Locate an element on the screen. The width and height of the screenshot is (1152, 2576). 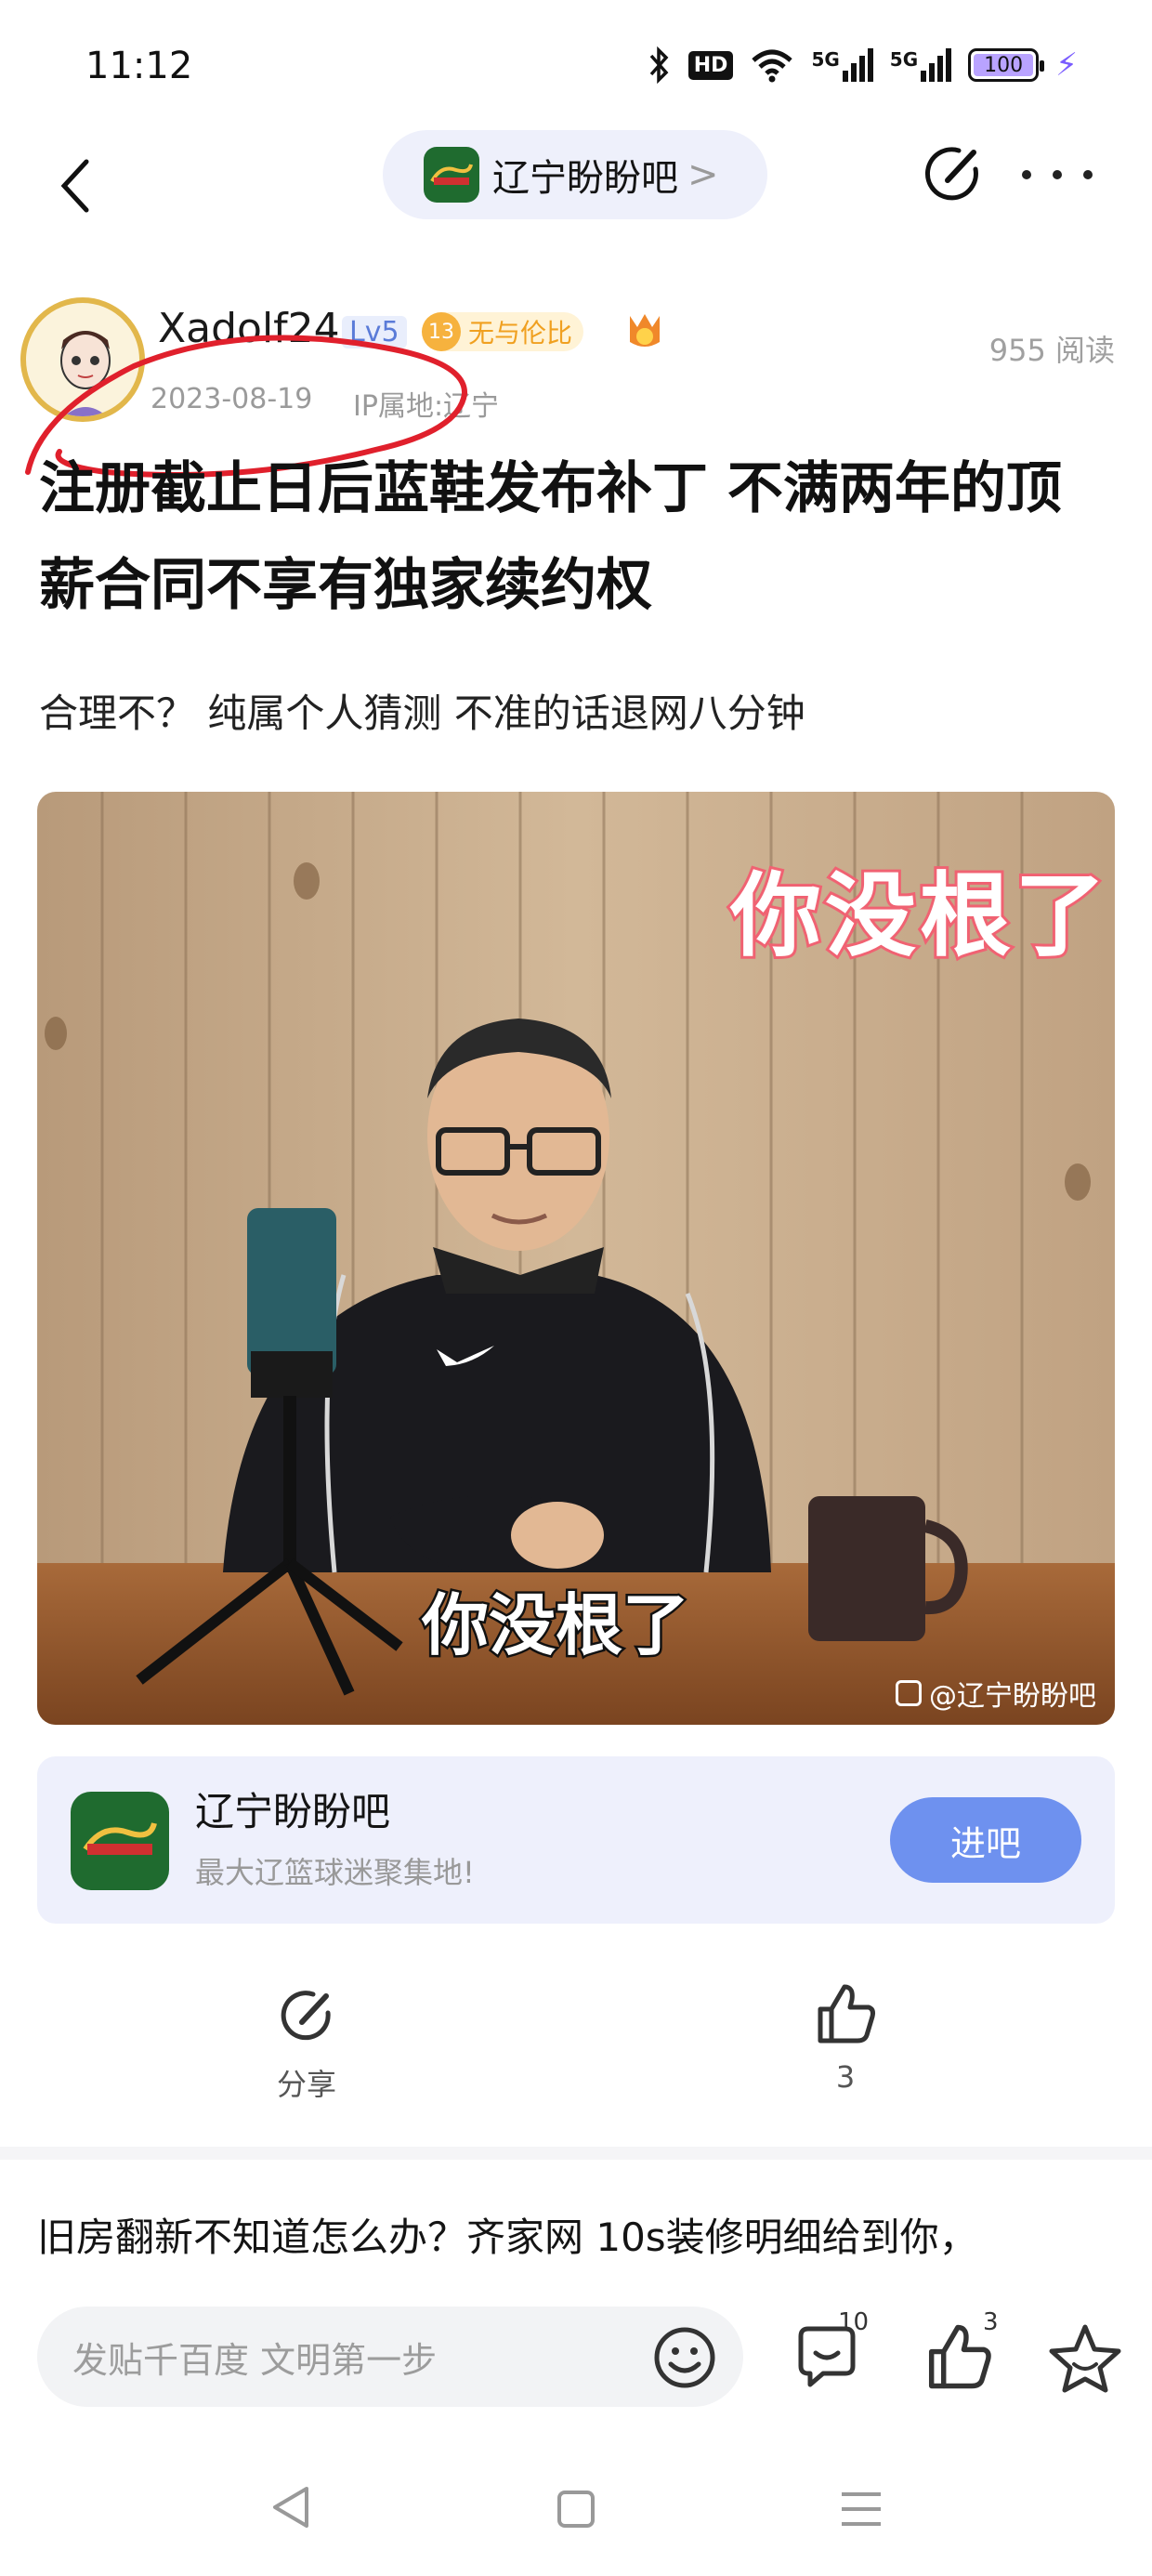
back-button is located at coordinates (74, 186).